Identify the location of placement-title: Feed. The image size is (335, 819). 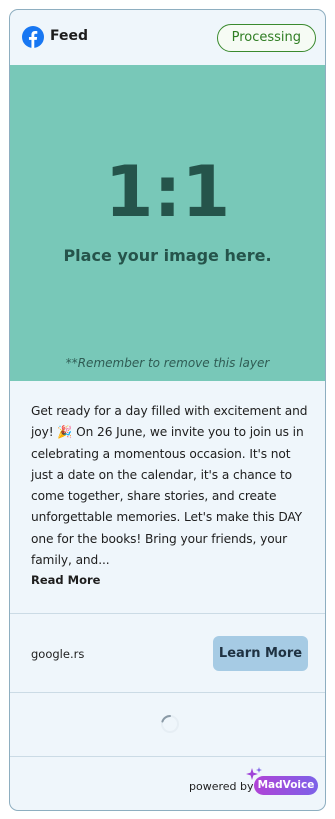
(69, 36).